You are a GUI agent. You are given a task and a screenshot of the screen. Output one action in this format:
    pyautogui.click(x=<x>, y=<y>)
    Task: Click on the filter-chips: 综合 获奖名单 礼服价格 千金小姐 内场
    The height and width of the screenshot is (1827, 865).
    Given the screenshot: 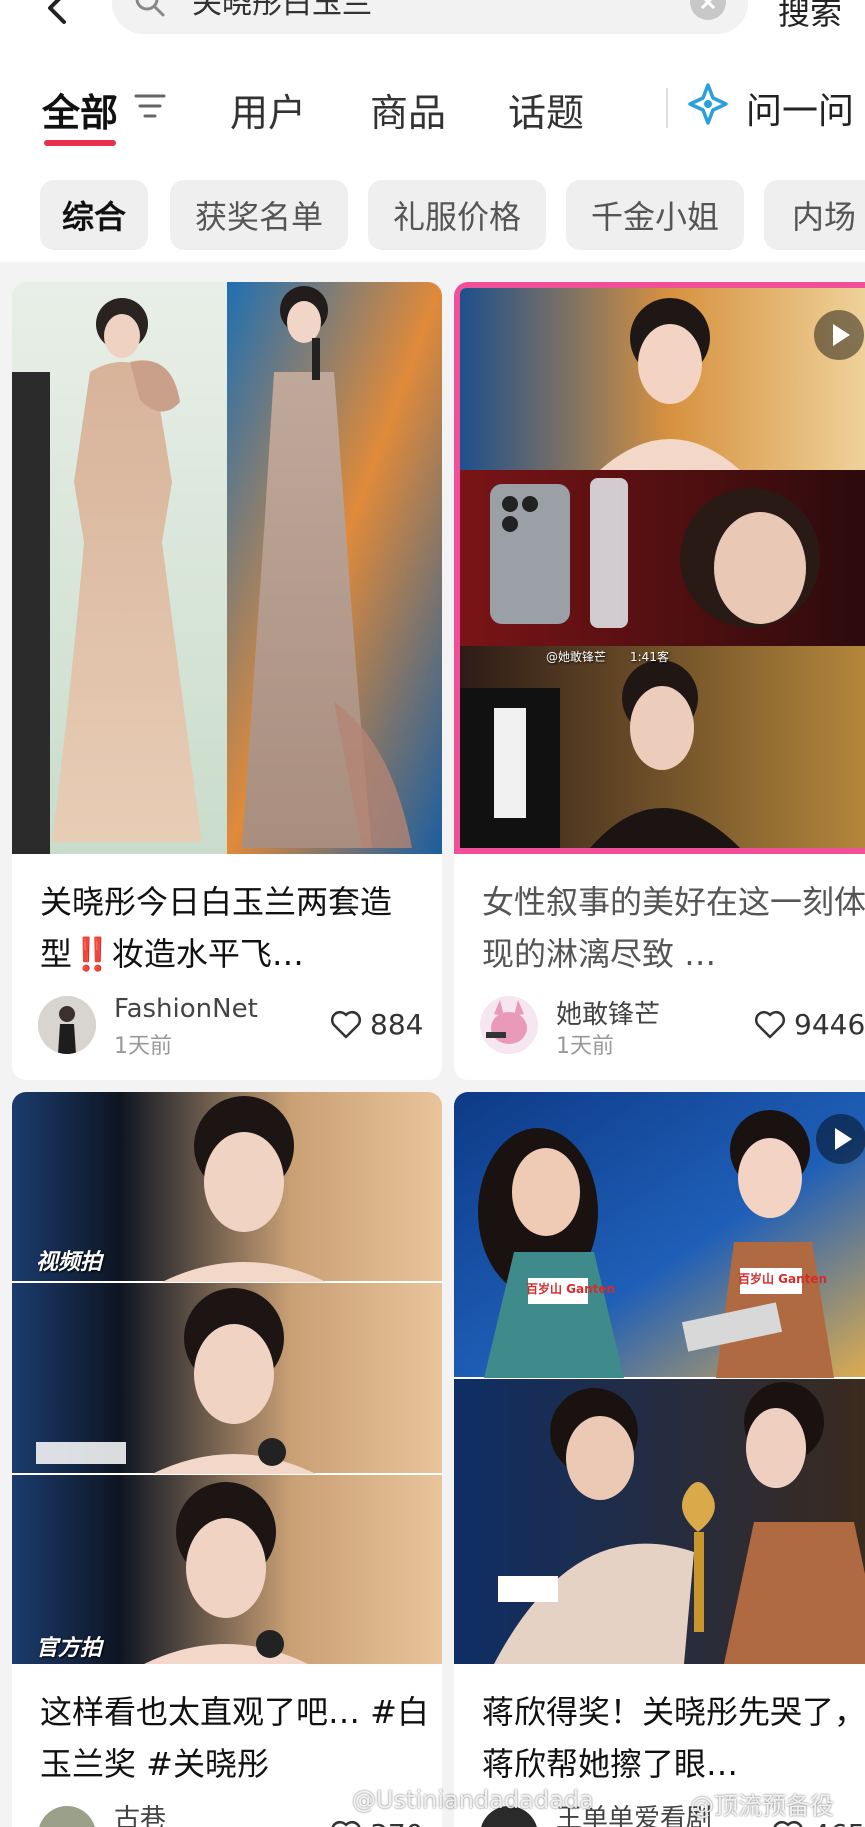 What is the action you would take?
    pyautogui.click(x=432, y=207)
    